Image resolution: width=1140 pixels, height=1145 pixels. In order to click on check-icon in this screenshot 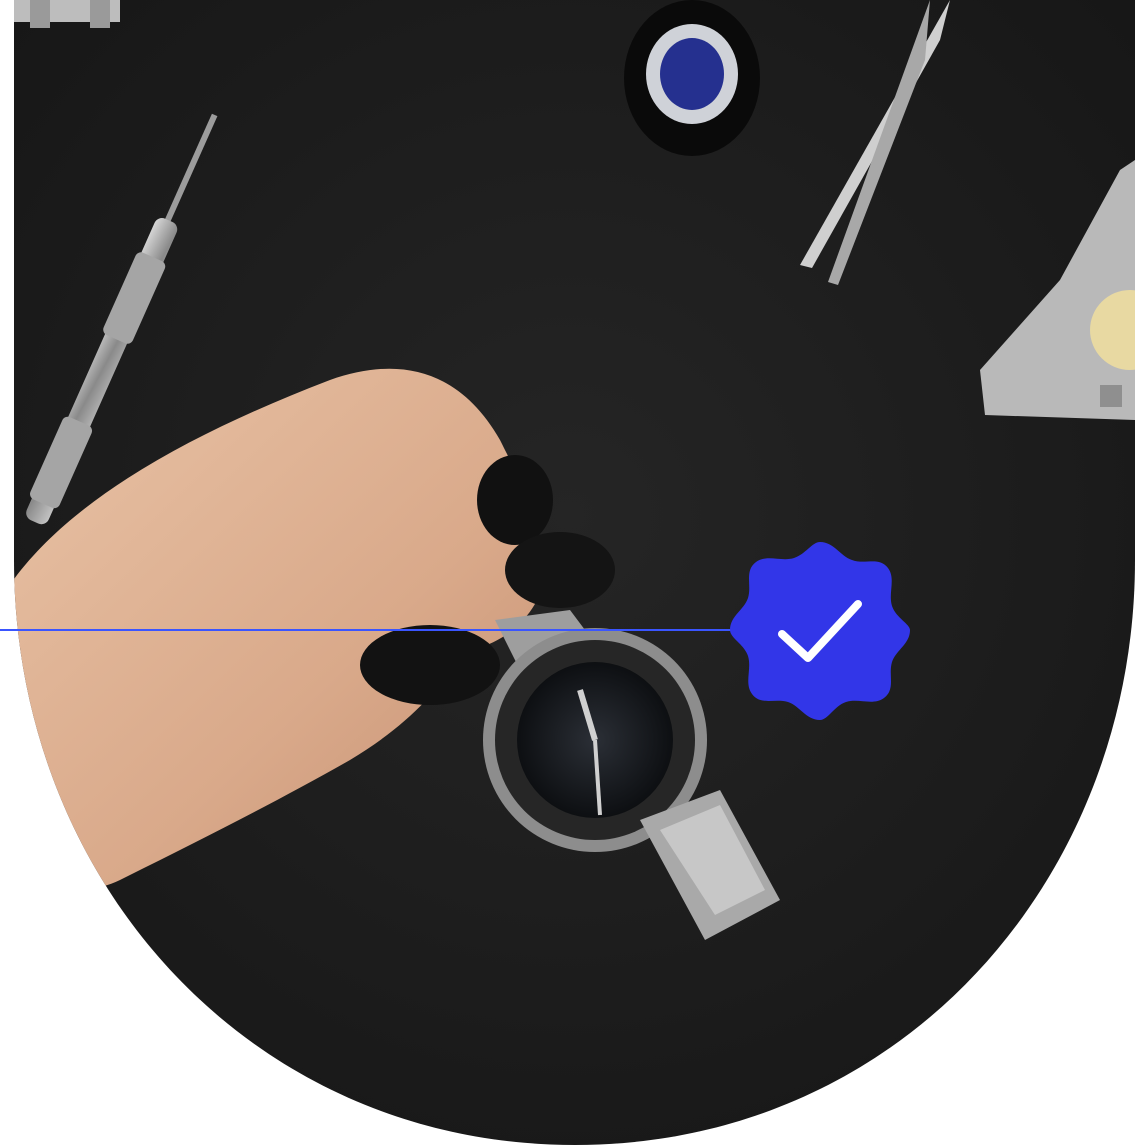, I will do `click(820, 631)`.